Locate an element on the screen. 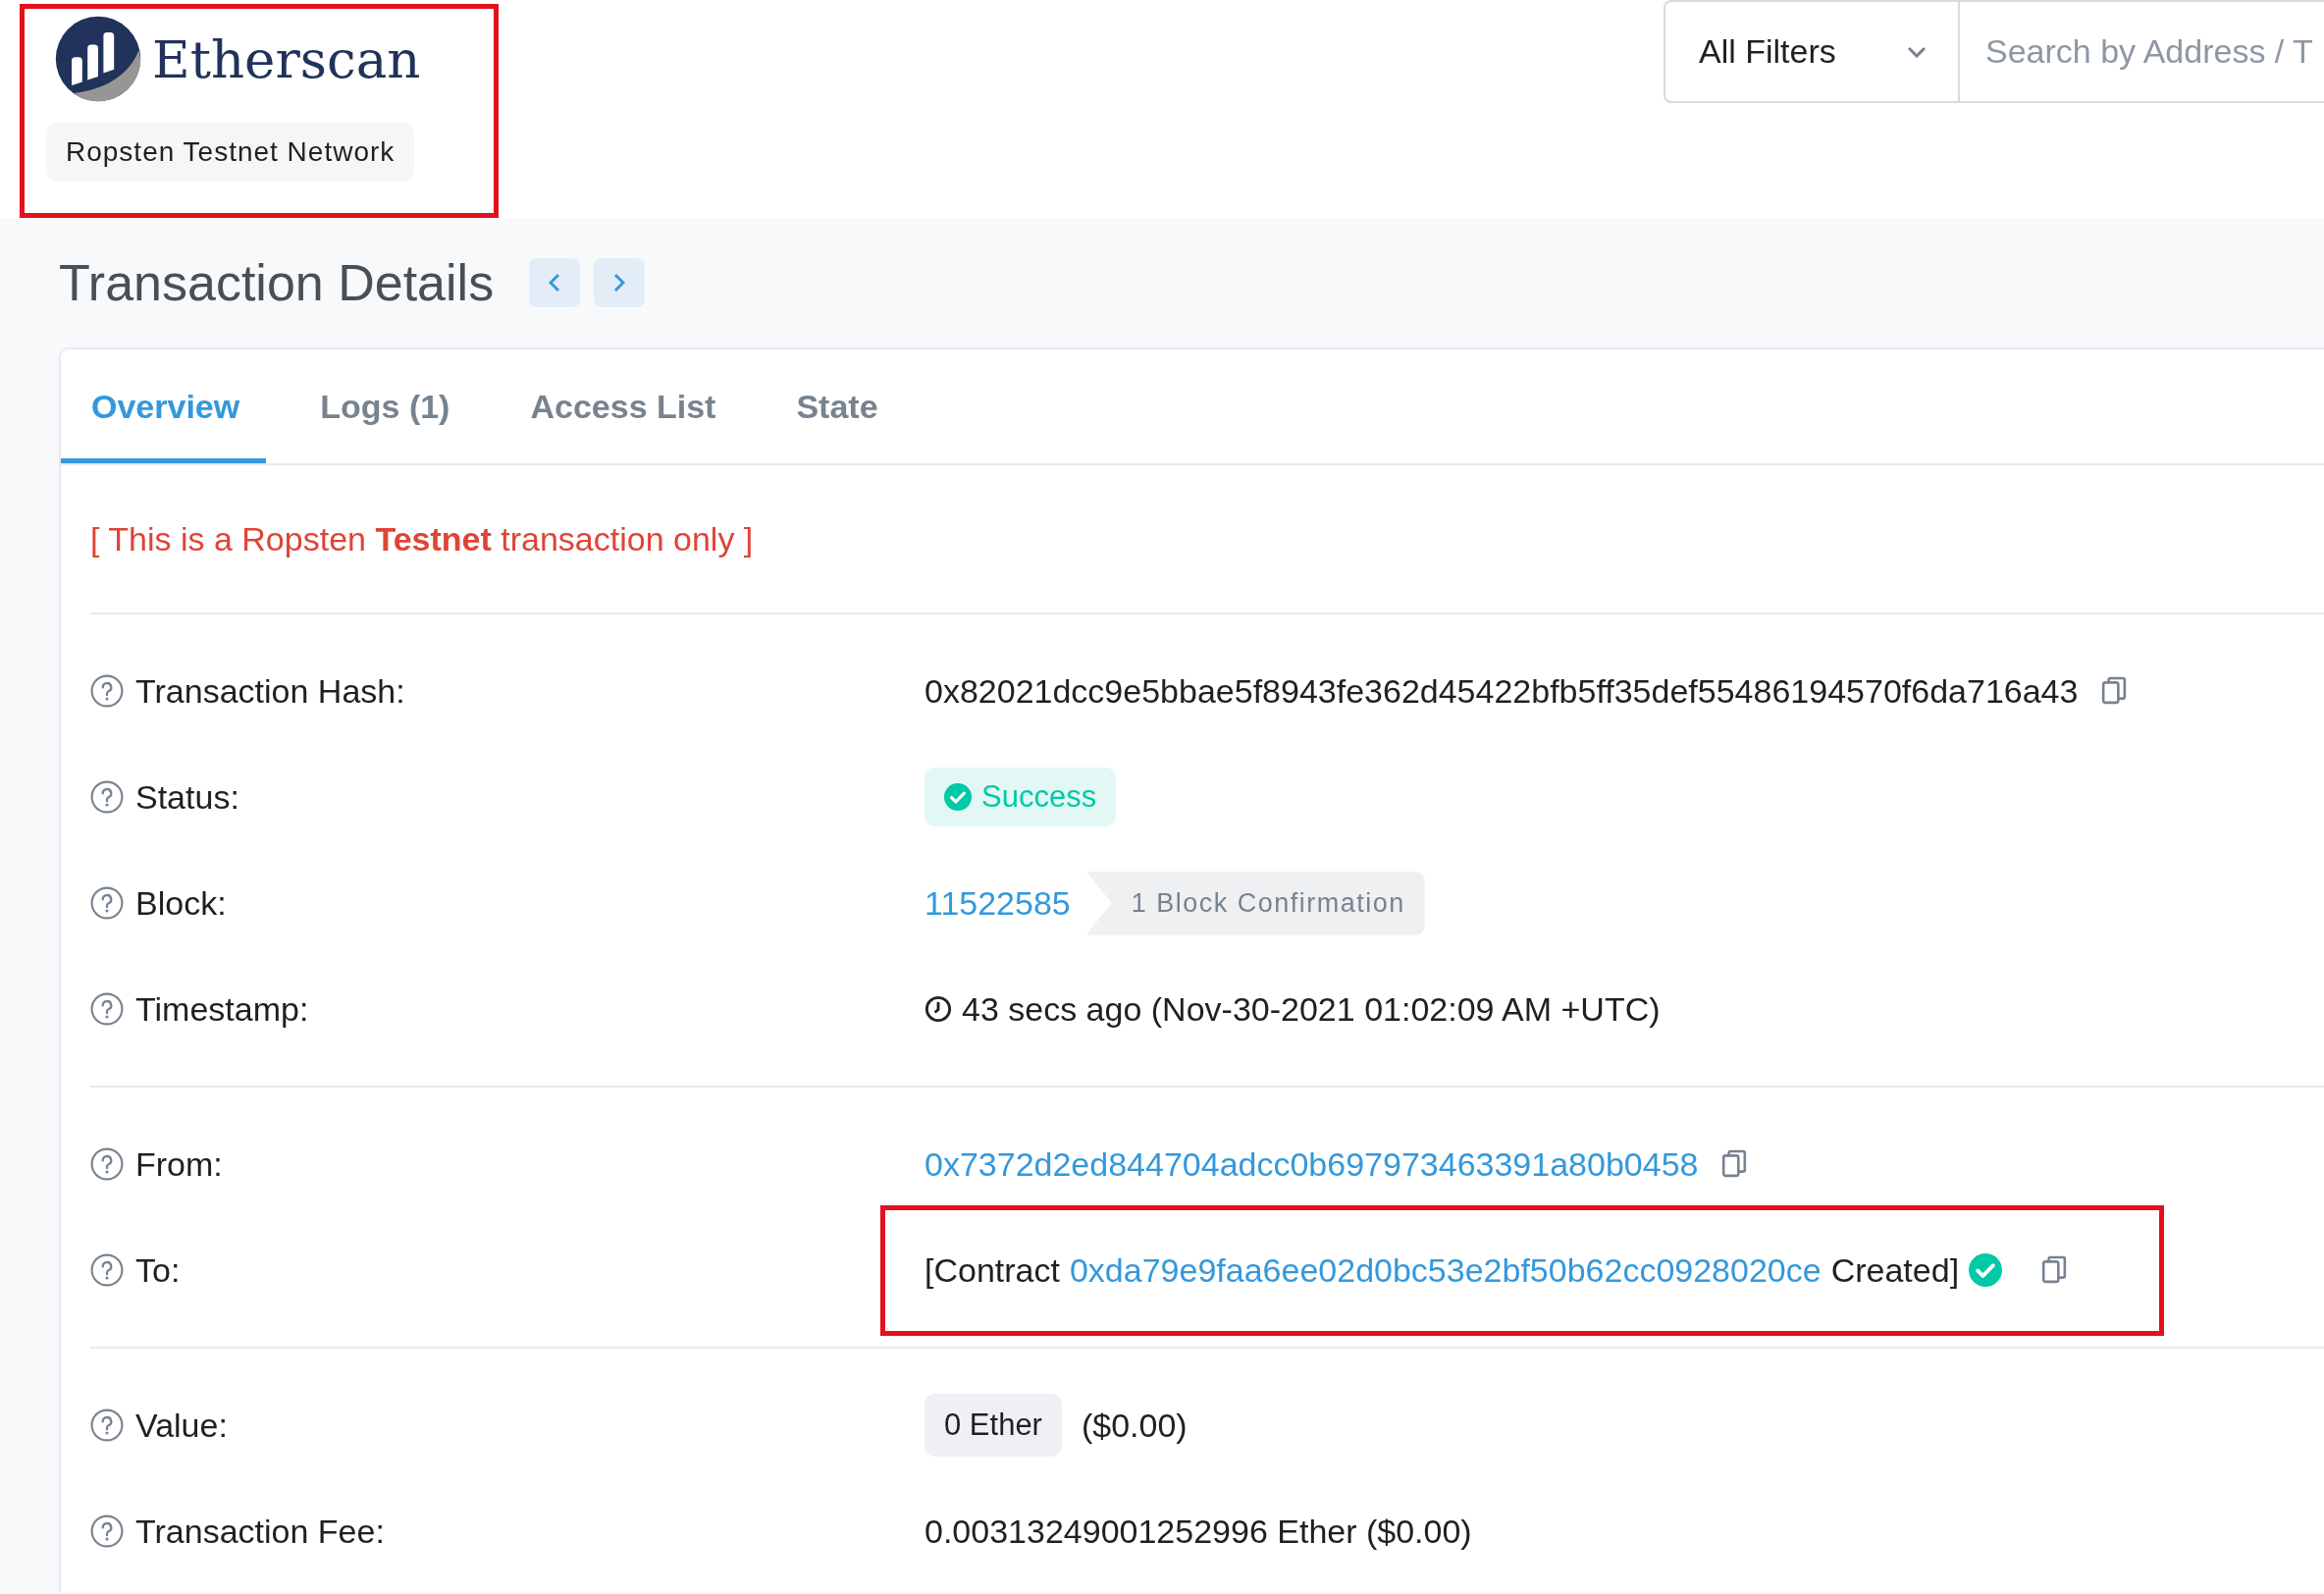 The image size is (2324, 1594). field-label: Transaction Fee: is located at coordinates (260, 1531).